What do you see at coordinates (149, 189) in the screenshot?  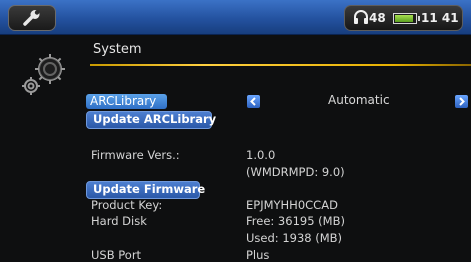 I see `update-firmware-label: Update Firmware` at bounding box center [149, 189].